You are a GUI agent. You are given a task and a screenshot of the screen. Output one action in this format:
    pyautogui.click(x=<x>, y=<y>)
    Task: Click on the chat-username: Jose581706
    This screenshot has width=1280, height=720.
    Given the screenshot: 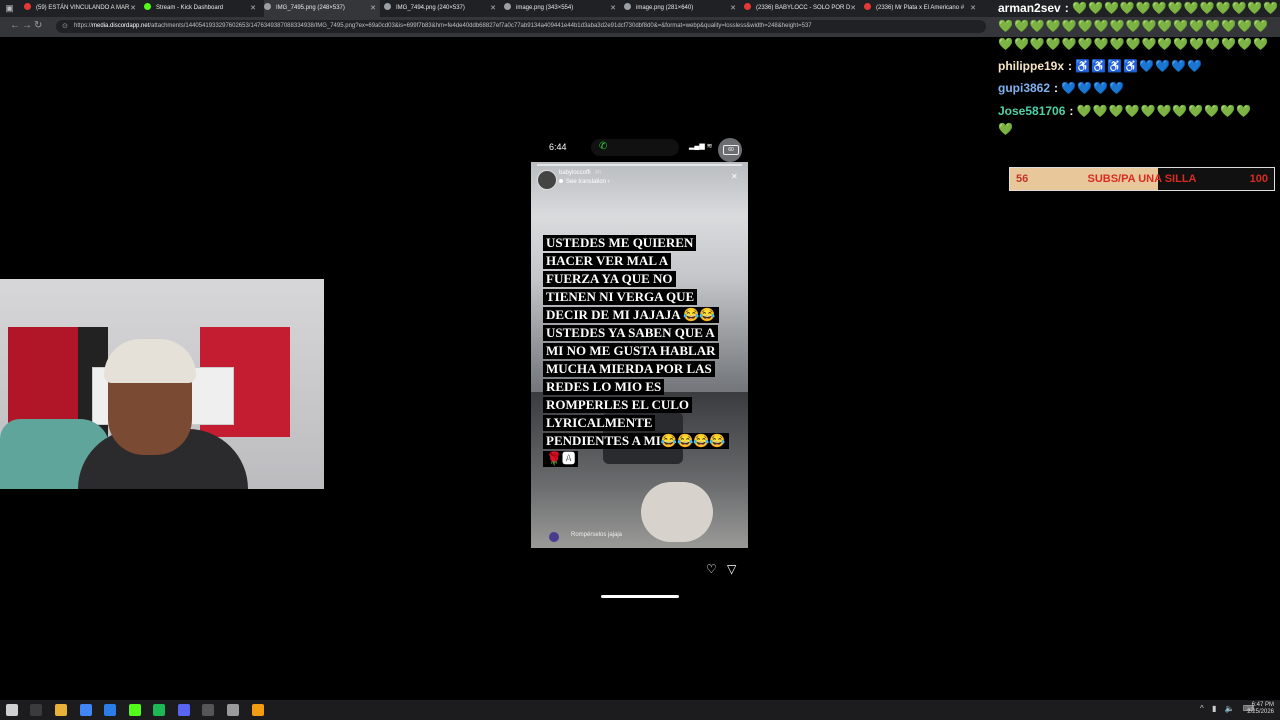 What is the action you would take?
    pyautogui.click(x=1031, y=111)
    